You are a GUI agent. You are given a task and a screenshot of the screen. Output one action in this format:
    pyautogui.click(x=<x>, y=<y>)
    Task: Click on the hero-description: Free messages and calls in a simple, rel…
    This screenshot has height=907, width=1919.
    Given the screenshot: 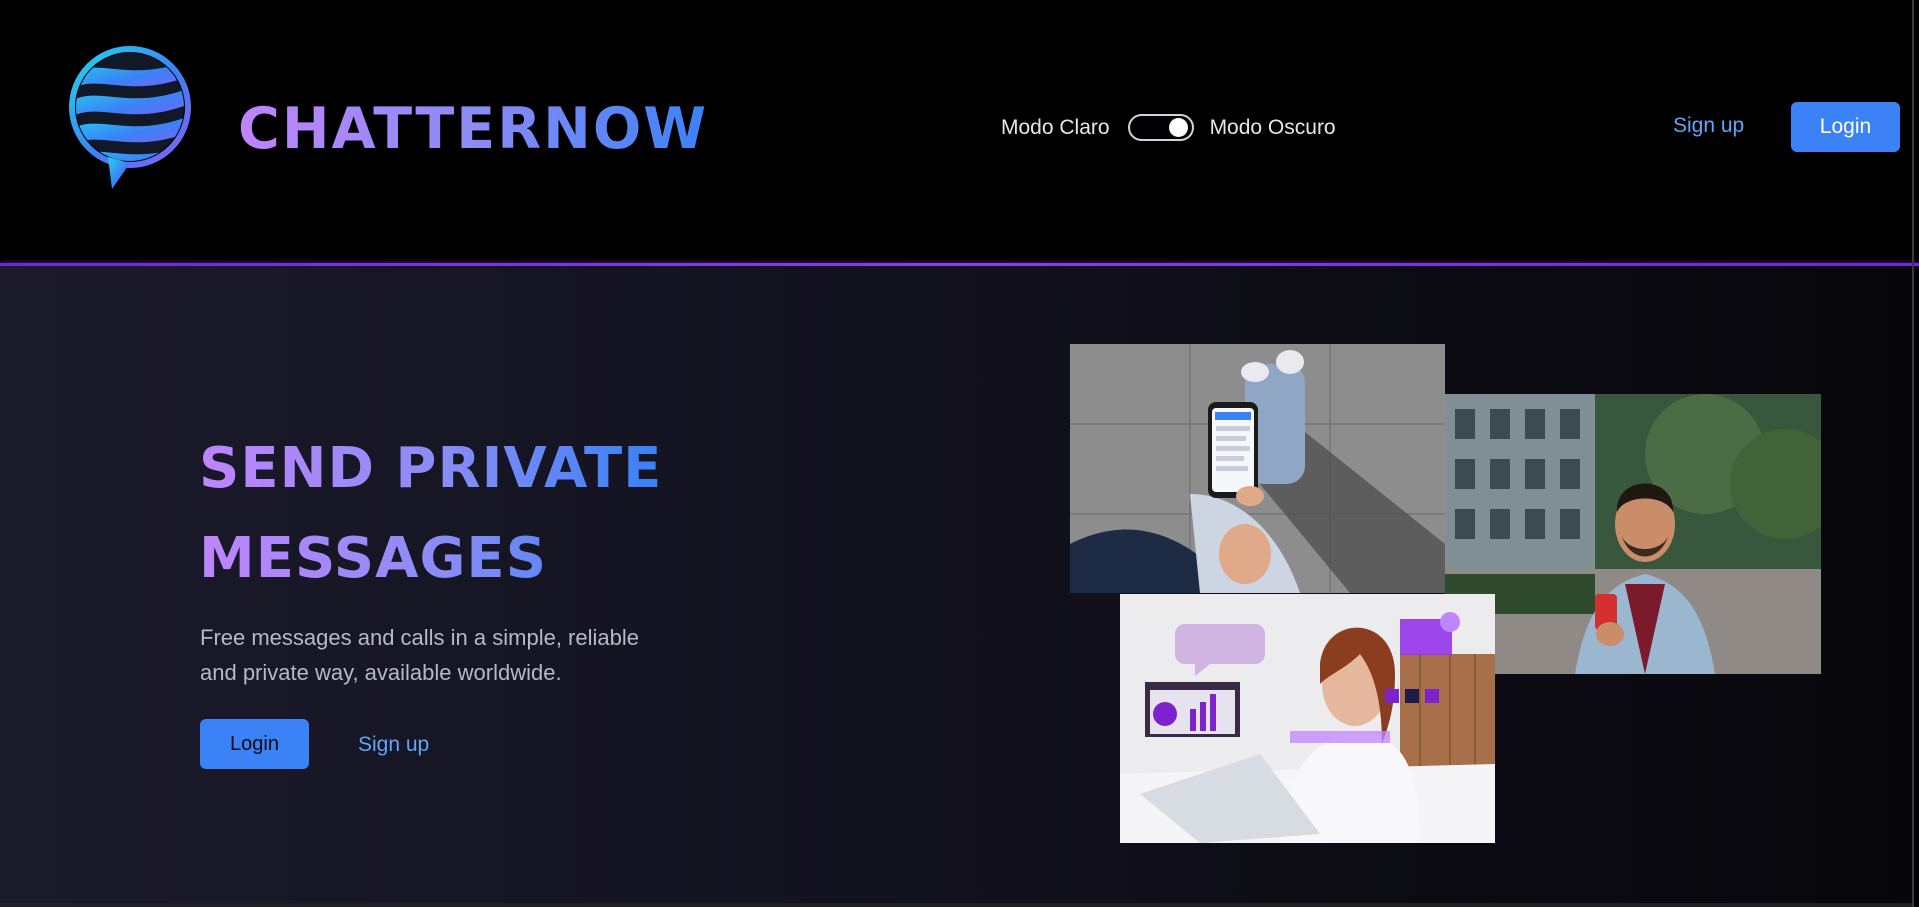 What is the action you would take?
    pyautogui.click(x=419, y=655)
    